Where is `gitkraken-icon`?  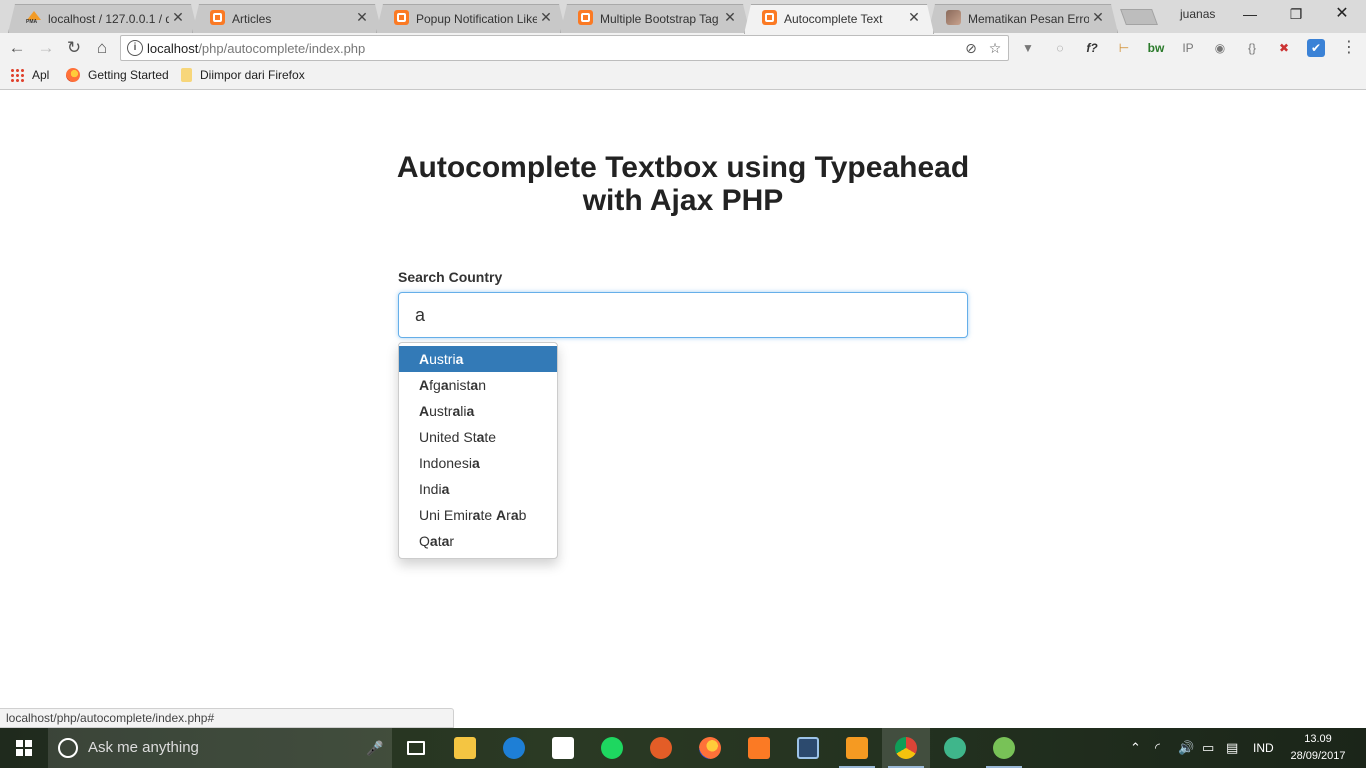
gitkraken-icon is located at coordinates (955, 748).